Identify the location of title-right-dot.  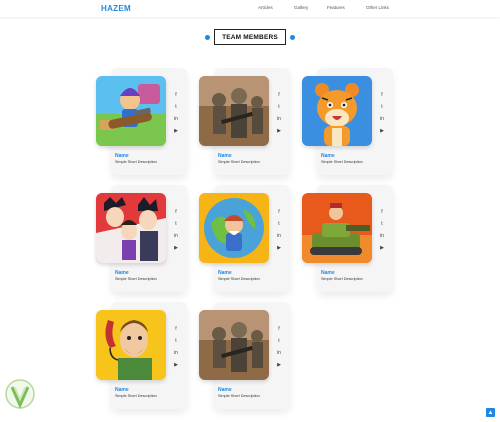
(292, 37).